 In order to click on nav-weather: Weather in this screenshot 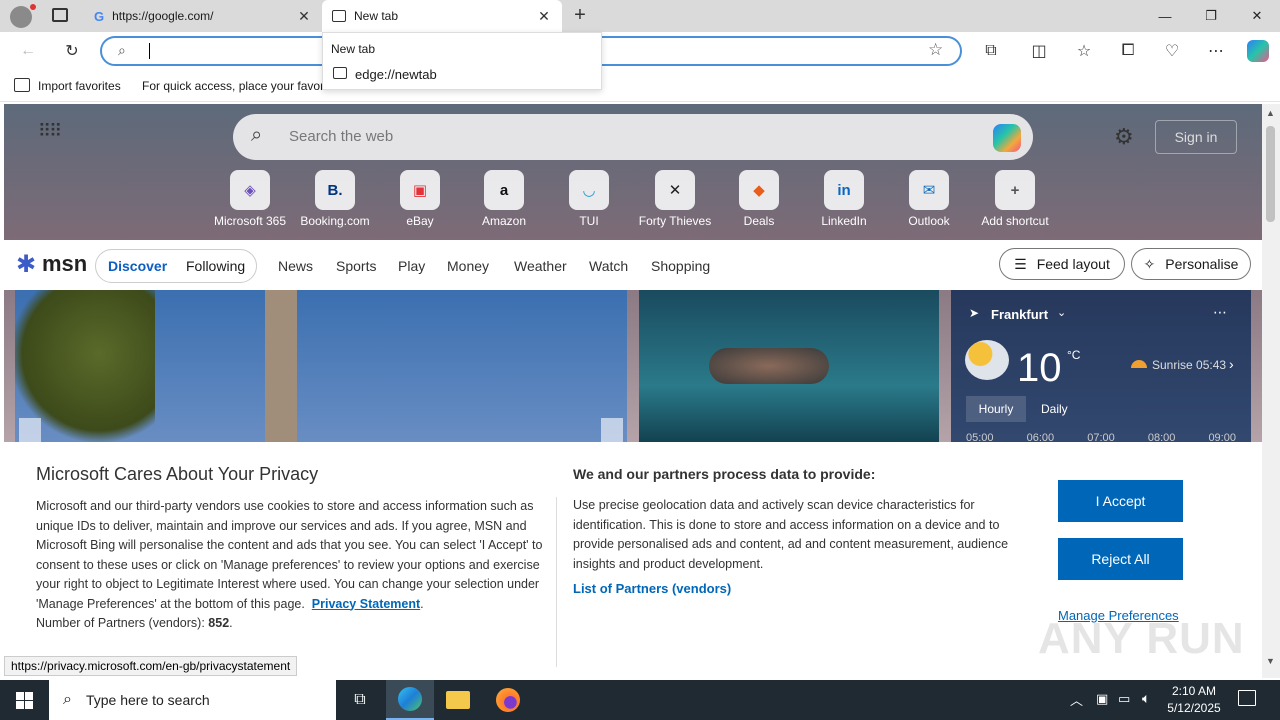, I will do `click(540, 266)`.